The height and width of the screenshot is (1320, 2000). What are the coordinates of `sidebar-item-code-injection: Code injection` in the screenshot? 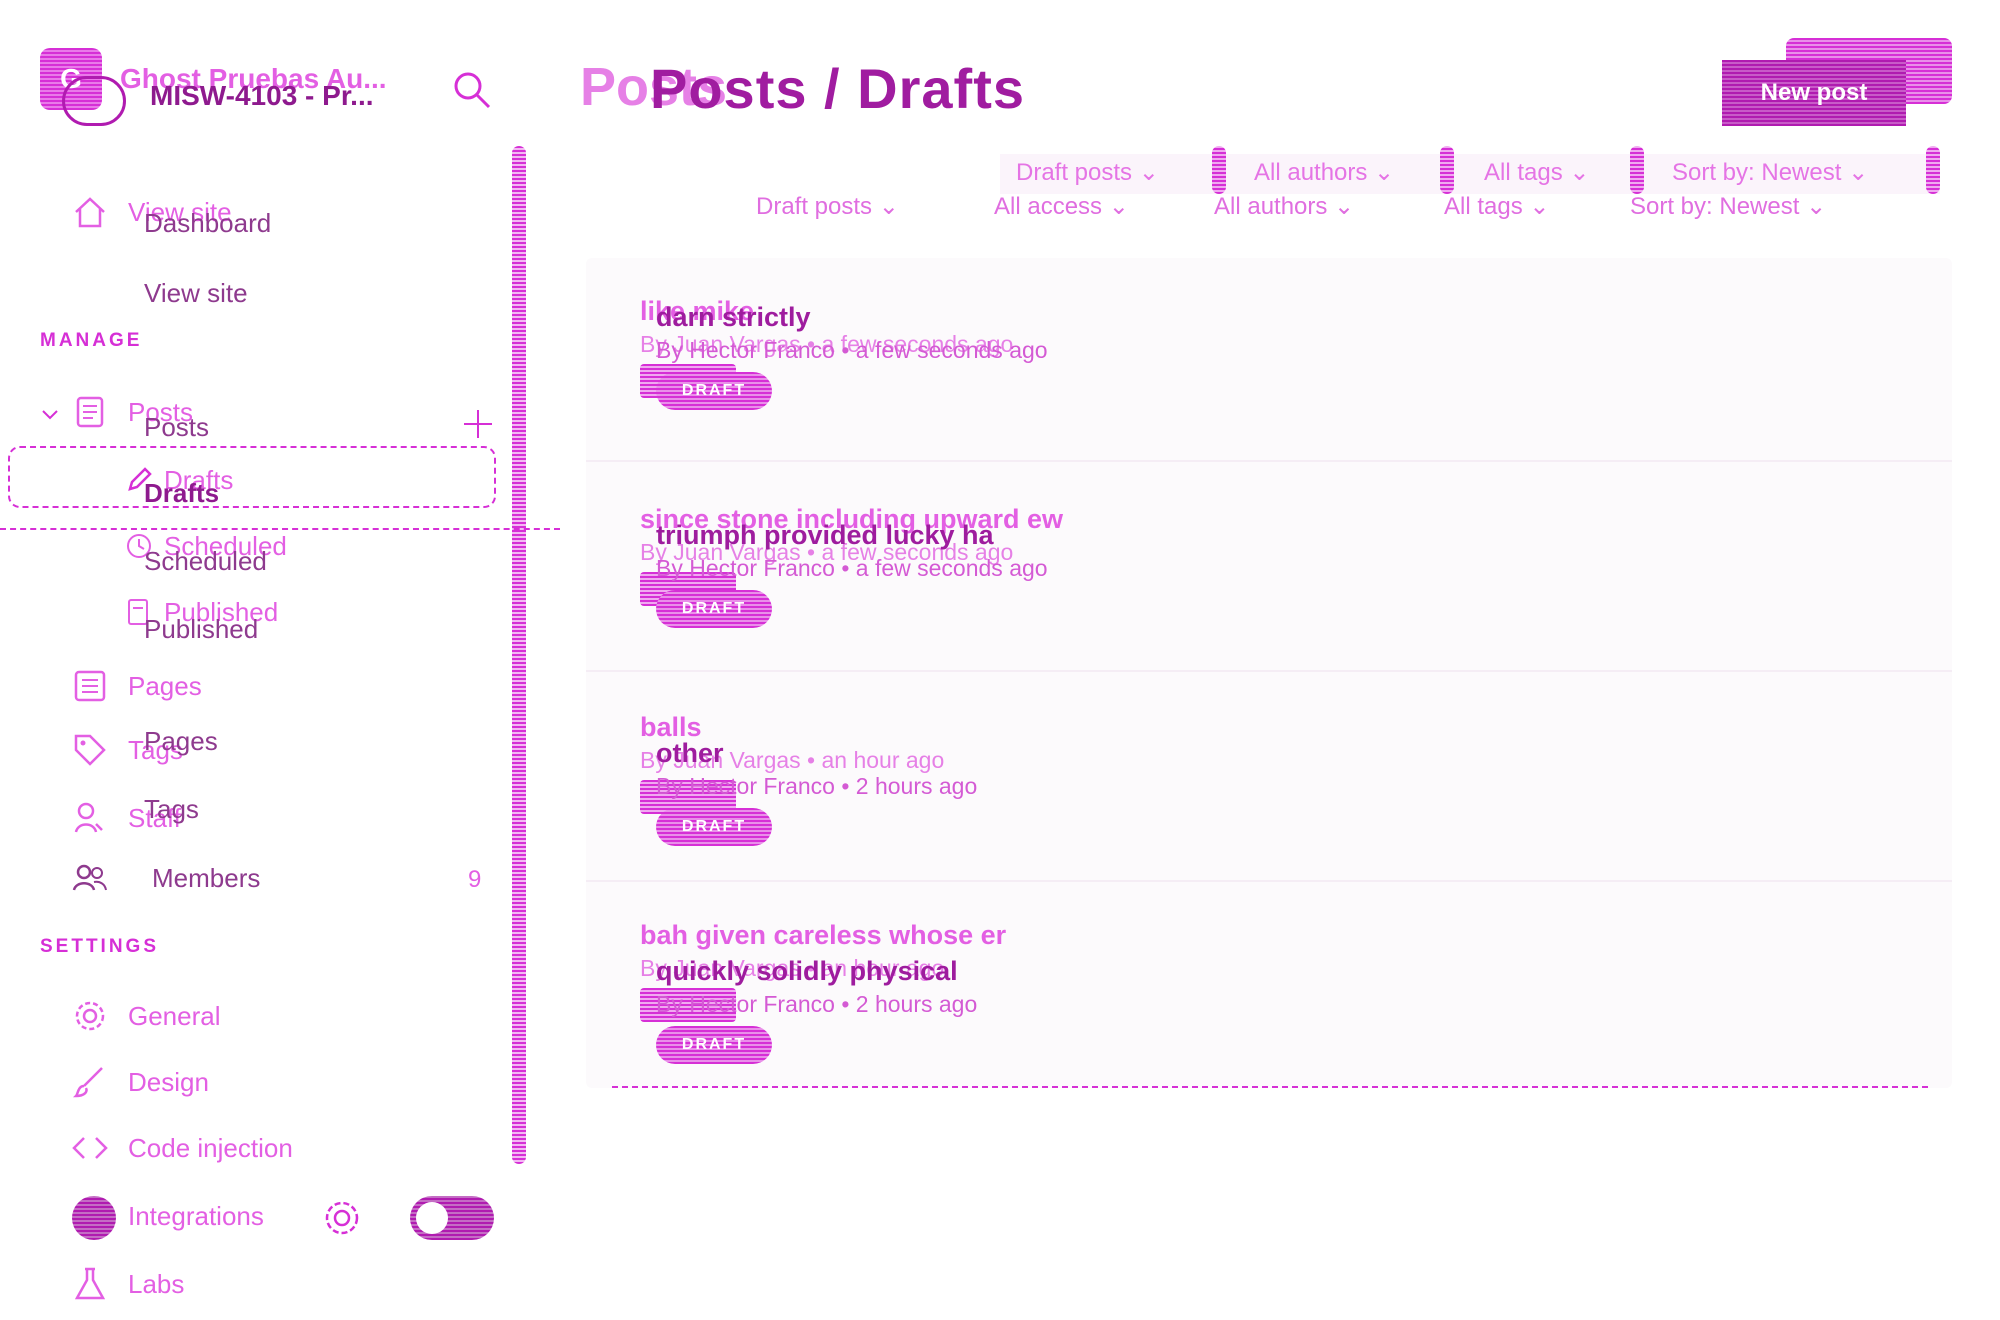 It's located at (182, 1148).